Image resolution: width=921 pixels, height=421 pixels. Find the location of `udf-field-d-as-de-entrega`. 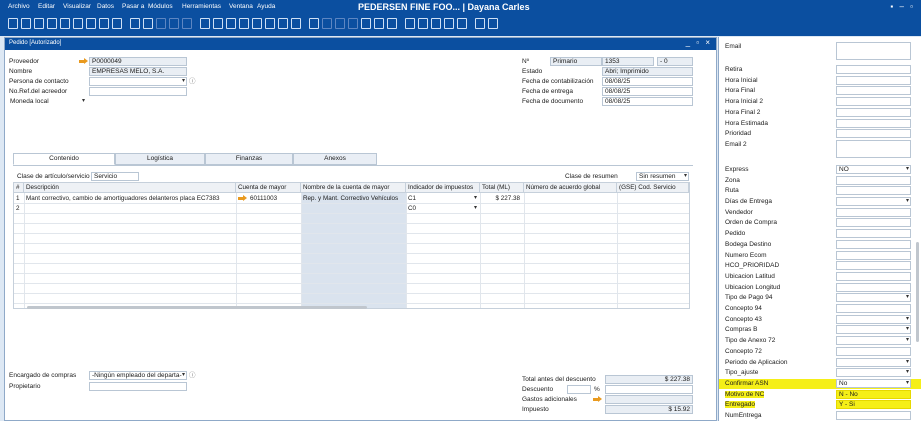

udf-field-d-as-de-entrega is located at coordinates (873, 201).